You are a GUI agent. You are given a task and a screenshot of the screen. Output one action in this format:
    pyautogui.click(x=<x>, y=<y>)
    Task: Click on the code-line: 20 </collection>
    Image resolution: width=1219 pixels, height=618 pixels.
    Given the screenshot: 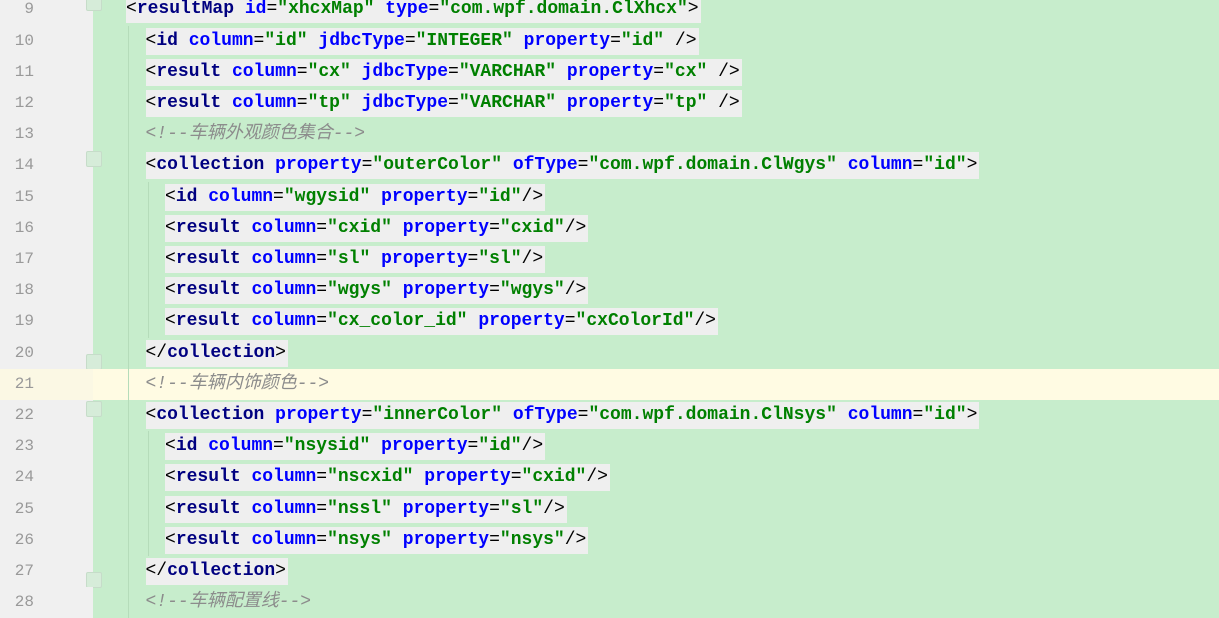 What is the action you would take?
    pyautogui.click(x=609, y=353)
    